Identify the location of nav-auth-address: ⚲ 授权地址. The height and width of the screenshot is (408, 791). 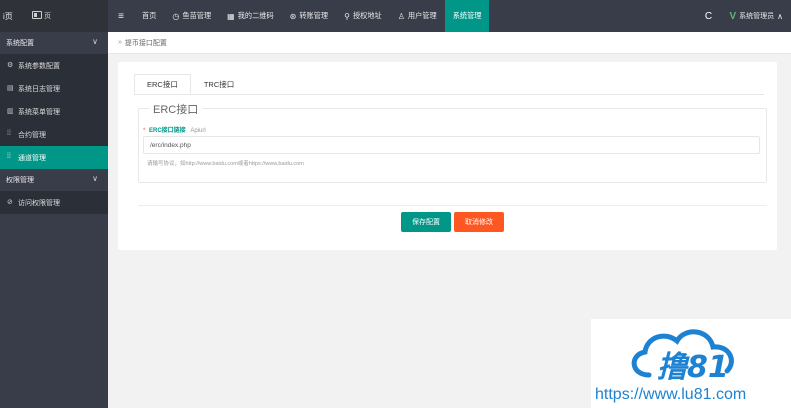
(363, 16).